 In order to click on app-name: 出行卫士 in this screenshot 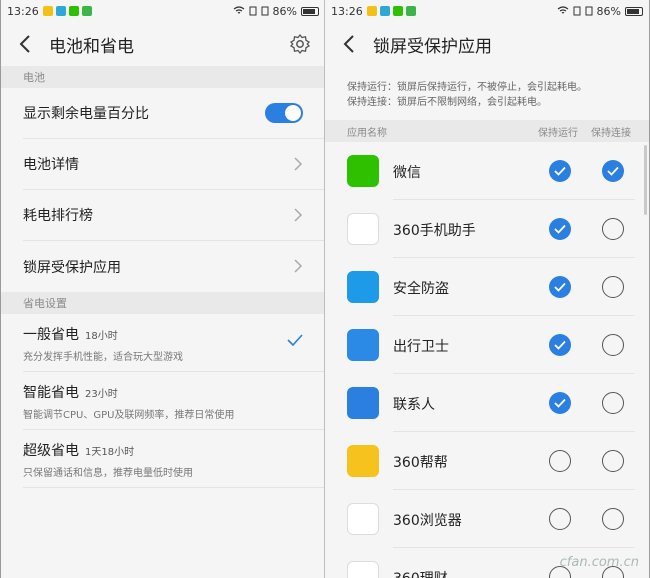, I will do `click(421, 347)`.